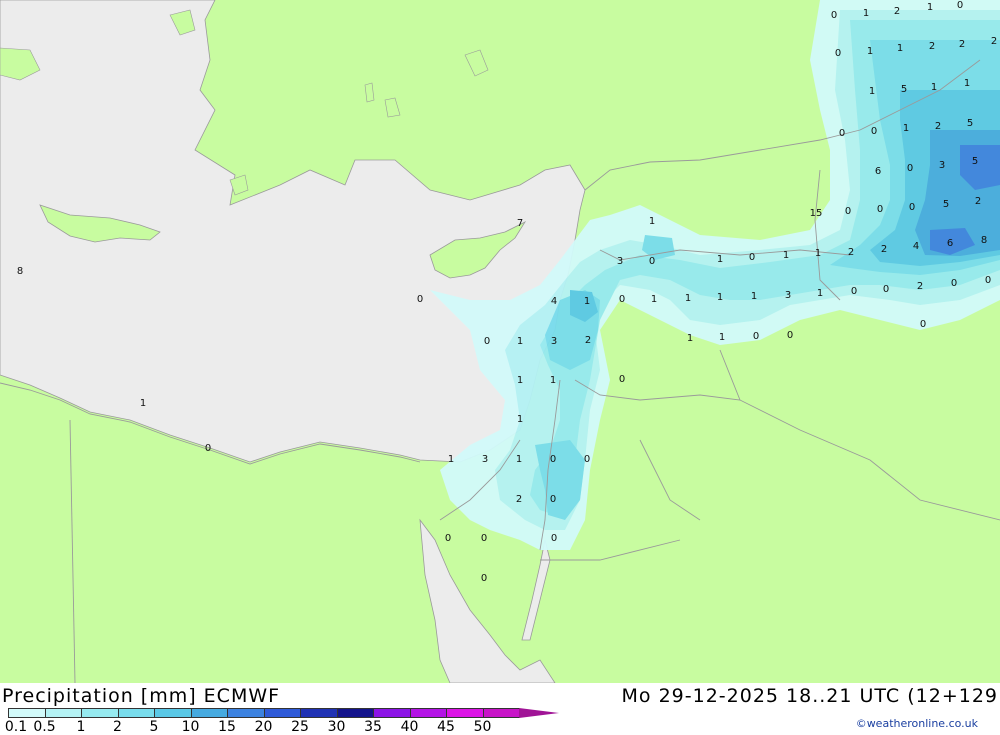 This screenshot has width=1000, height=735. I want to click on map-title: Precipitation [mm] ECMWF, so click(141, 696).